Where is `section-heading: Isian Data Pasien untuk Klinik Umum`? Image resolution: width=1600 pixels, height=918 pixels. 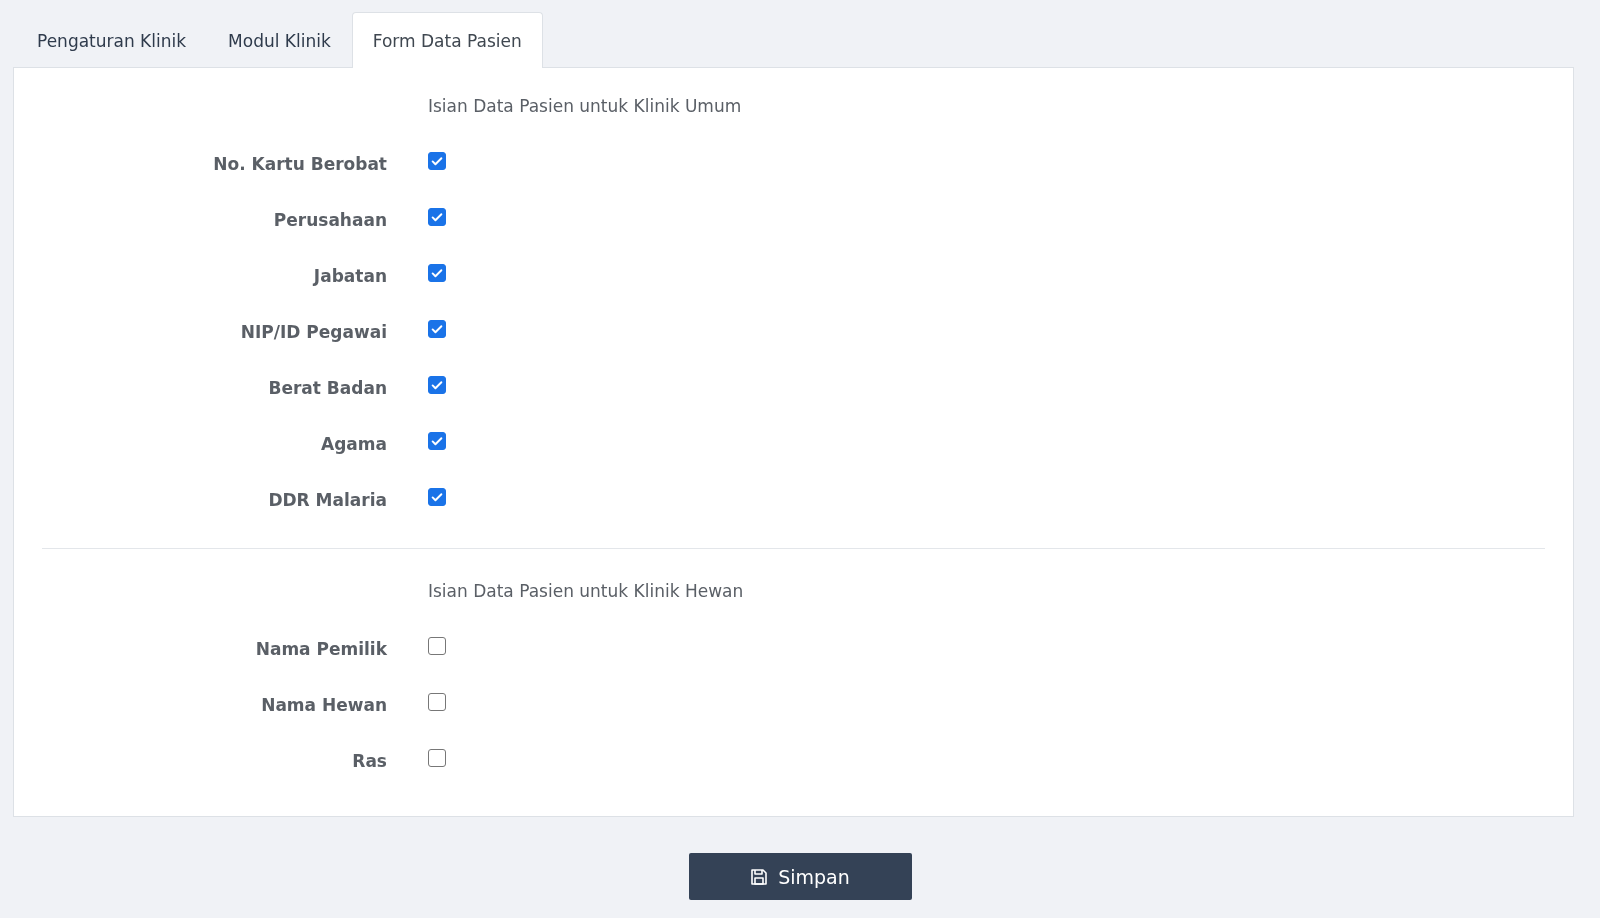
section-heading: Isian Data Pasien untuk Klinik Umum is located at coordinates (585, 107).